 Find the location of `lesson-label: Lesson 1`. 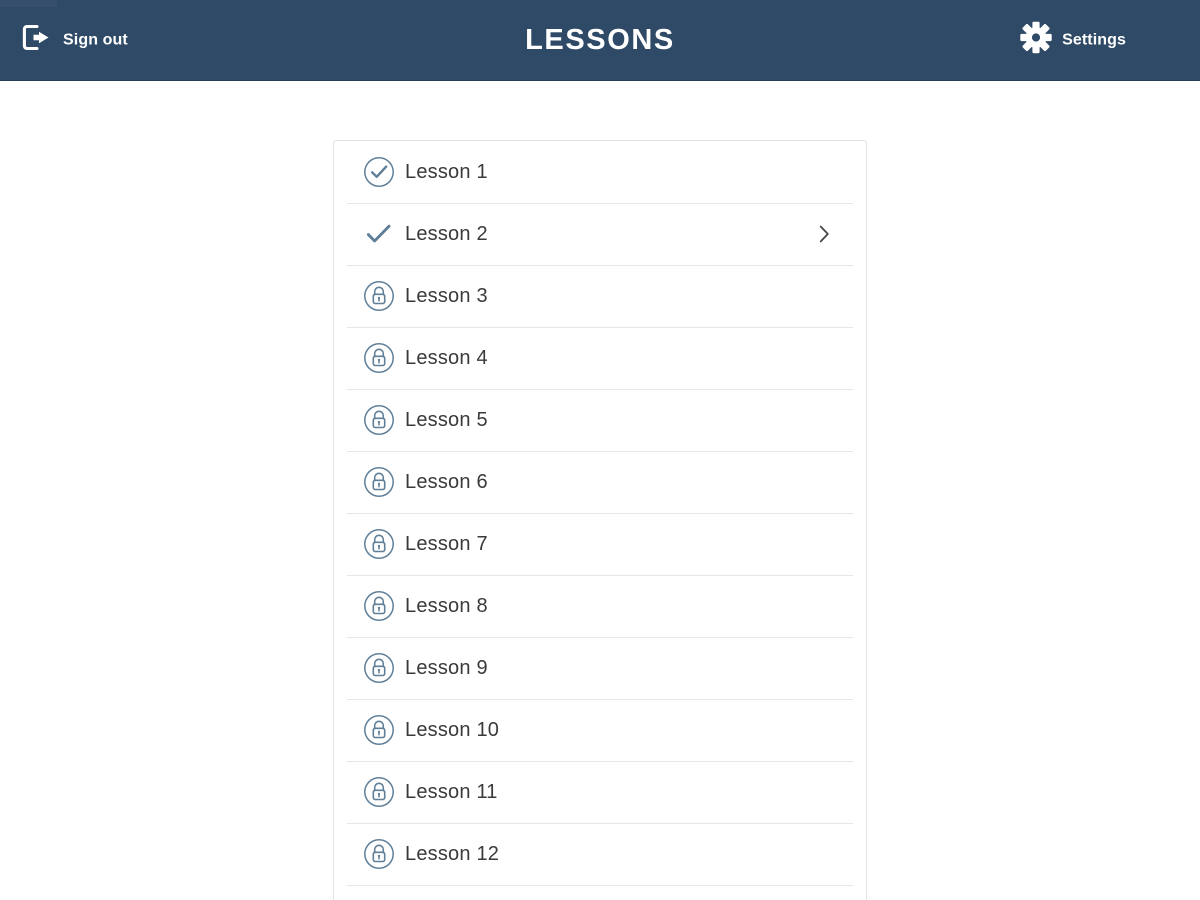

lesson-label: Lesson 1 is located at coordinates (446, 171).